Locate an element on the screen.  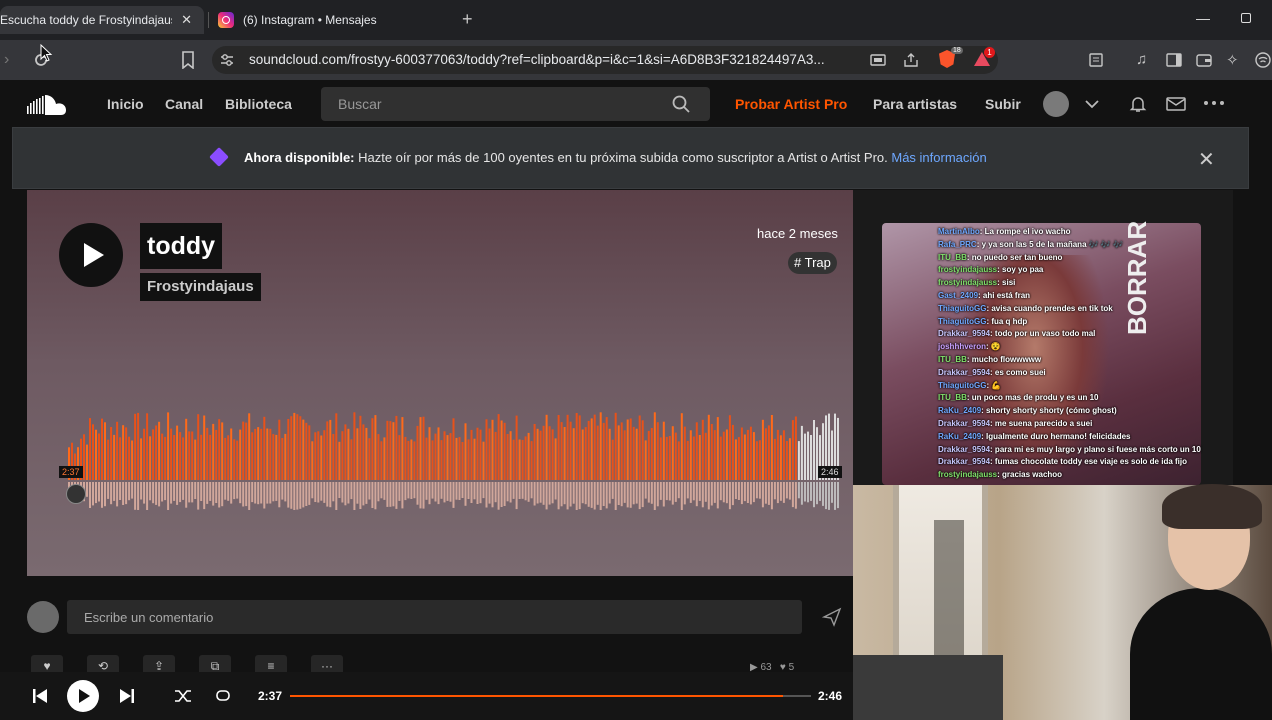
search-icon is located at coordinates (681, 104).